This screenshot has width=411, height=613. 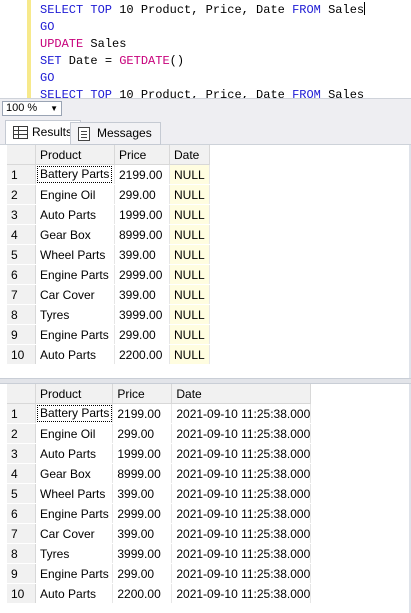 I want to click on column-header-price: Price, so click(x=142, y=155).